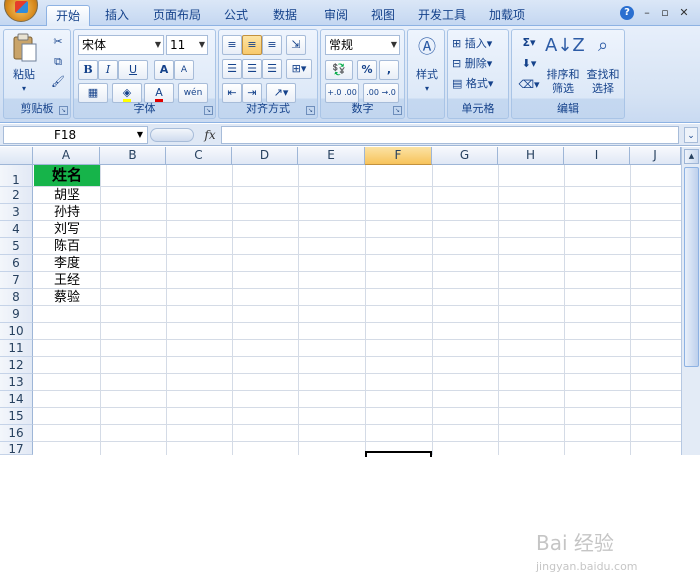 Image resolution: width=700 pixels, height=587 pixels. What do you see at coordinates (383, 15) in the screenshot?
I see `tab-view: 视图` at bounding box center [383, 15].